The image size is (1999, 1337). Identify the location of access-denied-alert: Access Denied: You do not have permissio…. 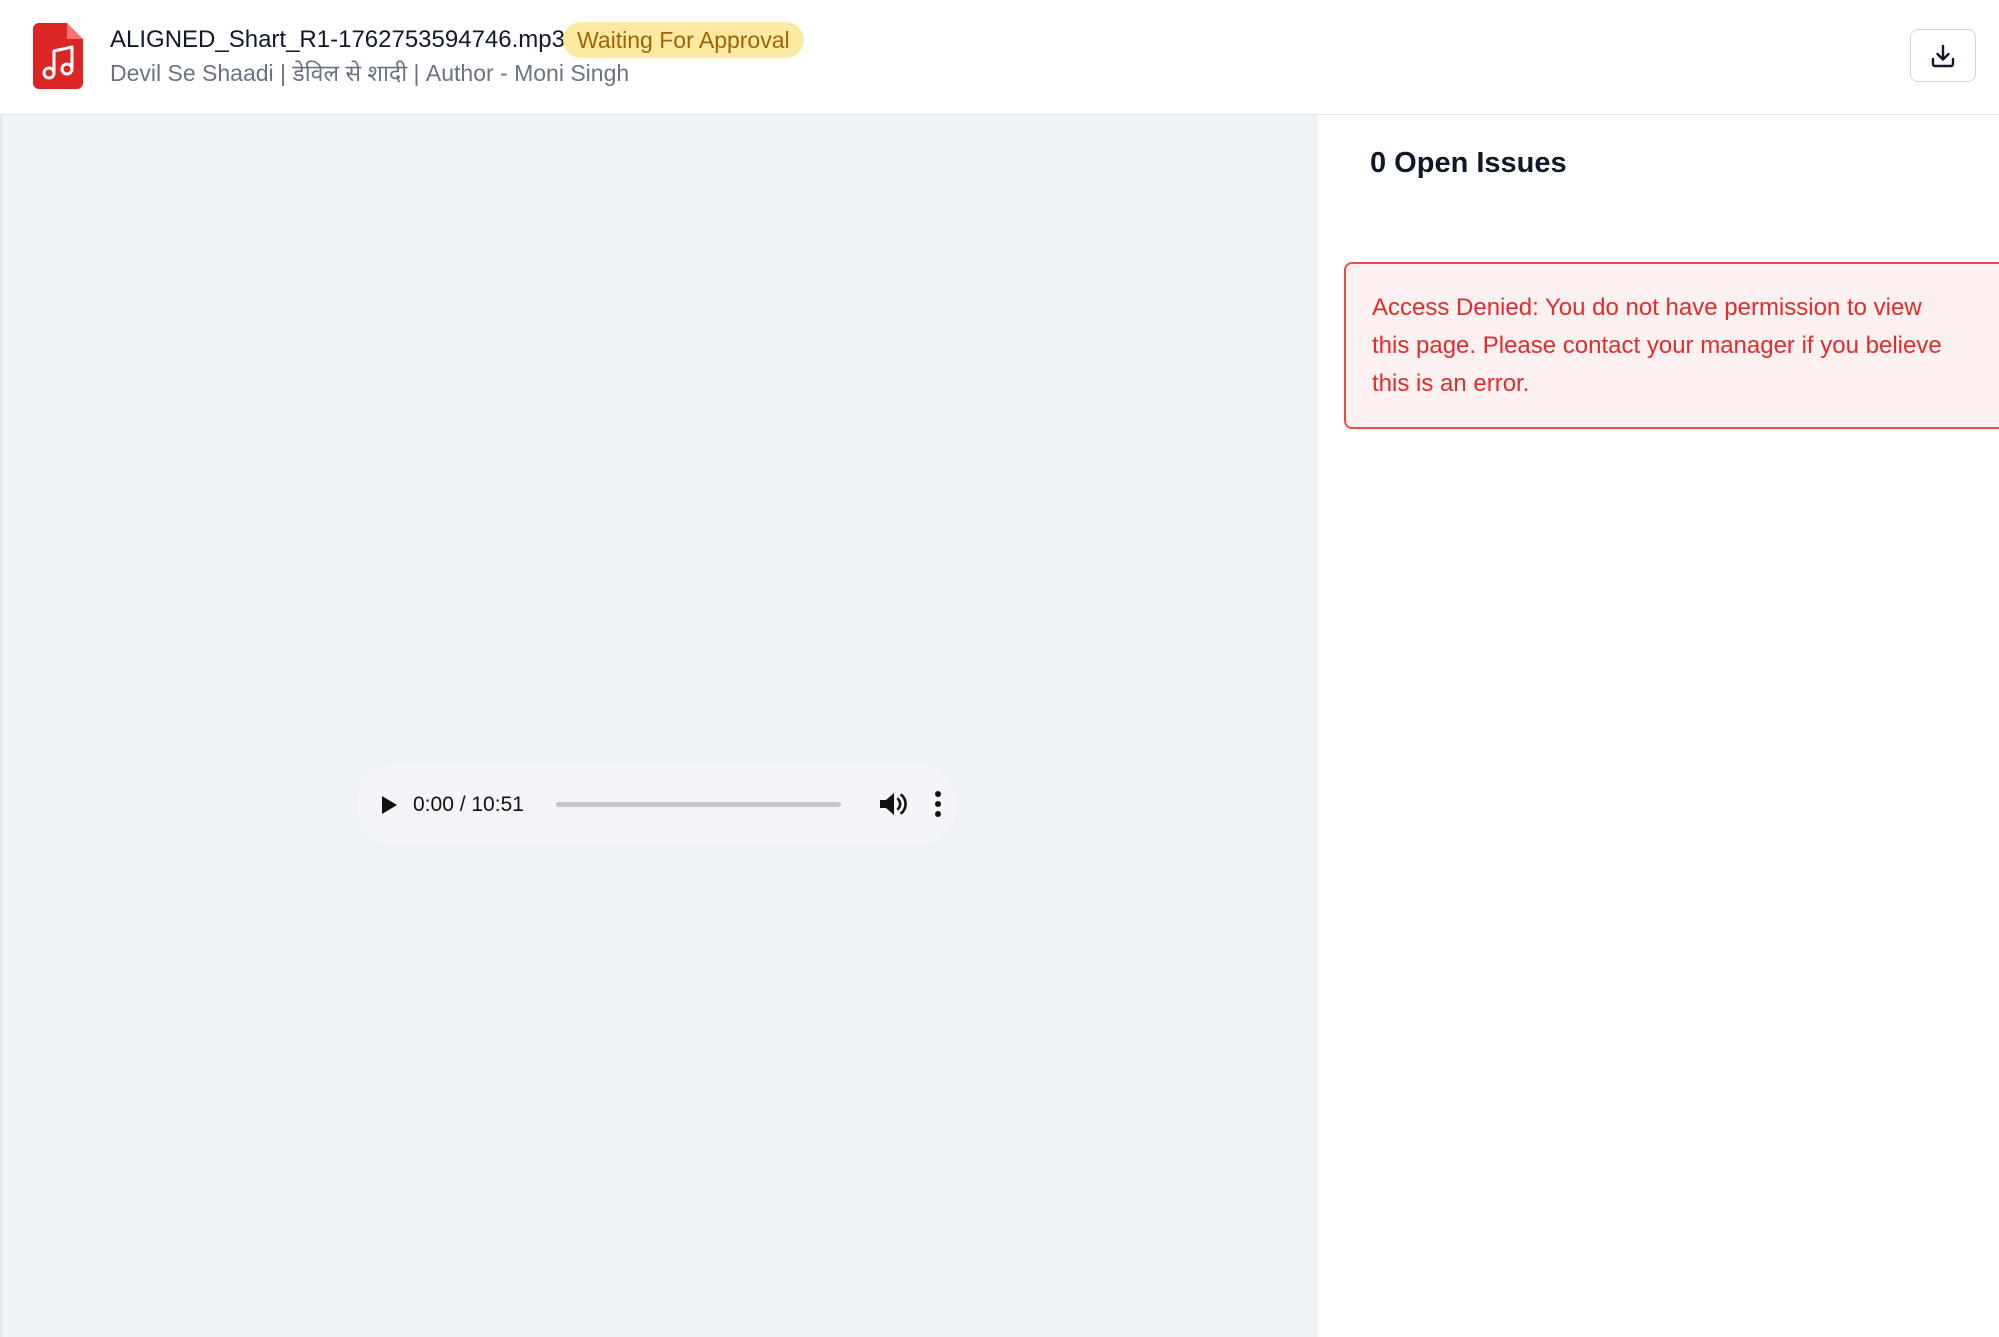
(1671, 345).